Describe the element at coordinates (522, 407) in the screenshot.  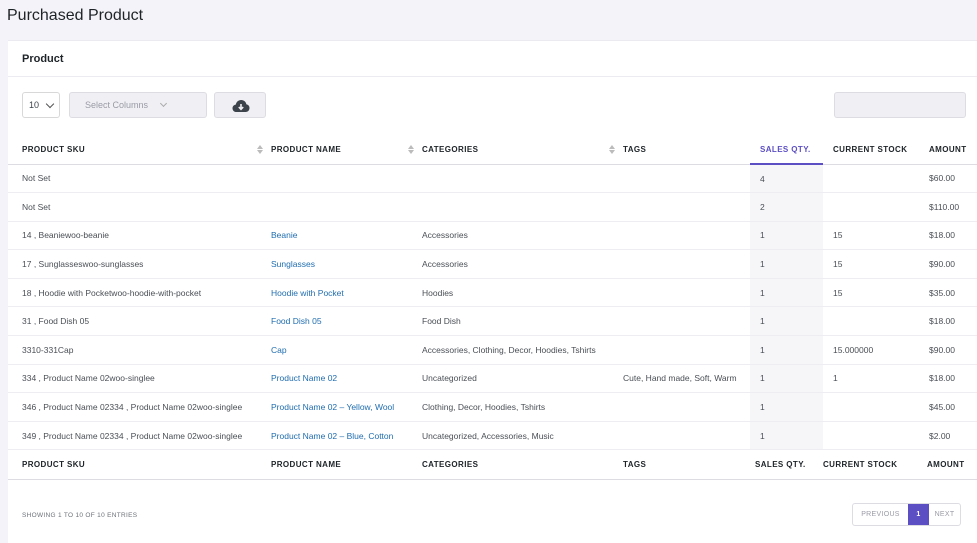
I see `cell-categories: Clothing, Decor, Hoodies, Tshirts` at that location.